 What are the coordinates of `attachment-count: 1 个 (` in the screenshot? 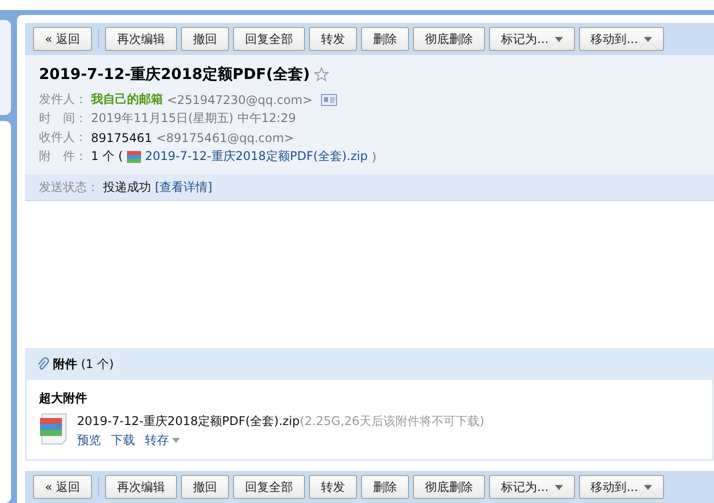 It's located at (107, 156).